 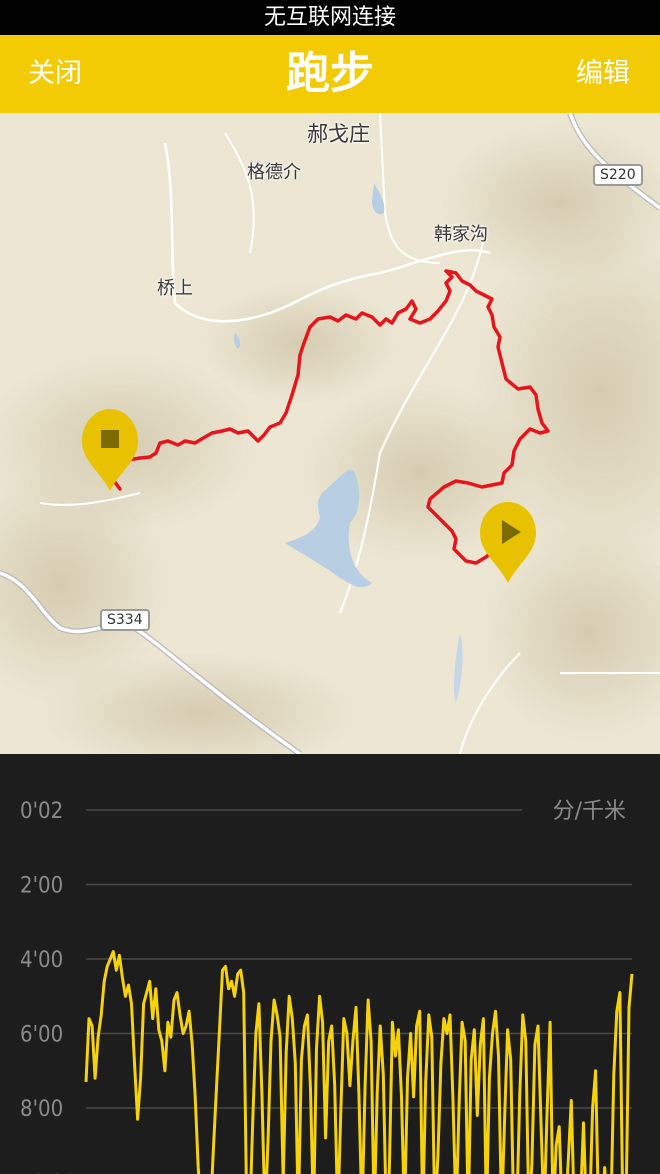 What do you see at coordinates (41, 811) in the screenshot?
I see `y-tick-label: 0'02` at bounding box center [41, 811].